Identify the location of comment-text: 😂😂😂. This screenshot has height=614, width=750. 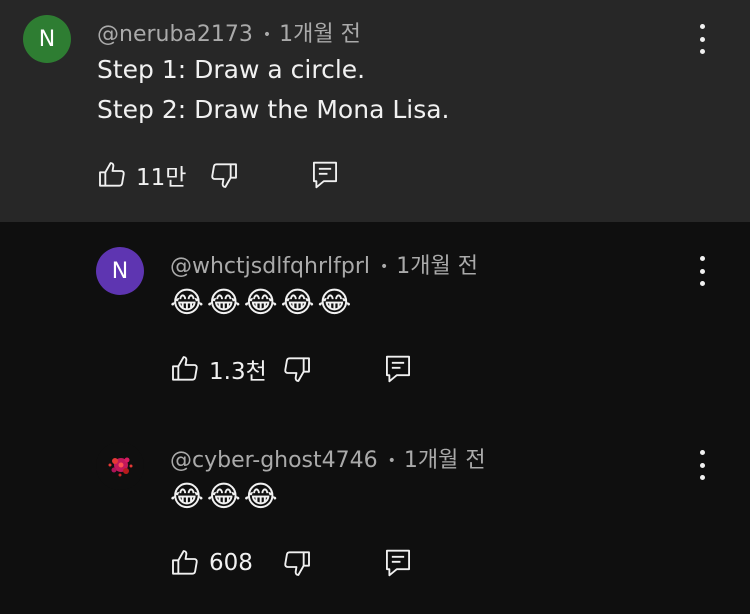
(225, 497).